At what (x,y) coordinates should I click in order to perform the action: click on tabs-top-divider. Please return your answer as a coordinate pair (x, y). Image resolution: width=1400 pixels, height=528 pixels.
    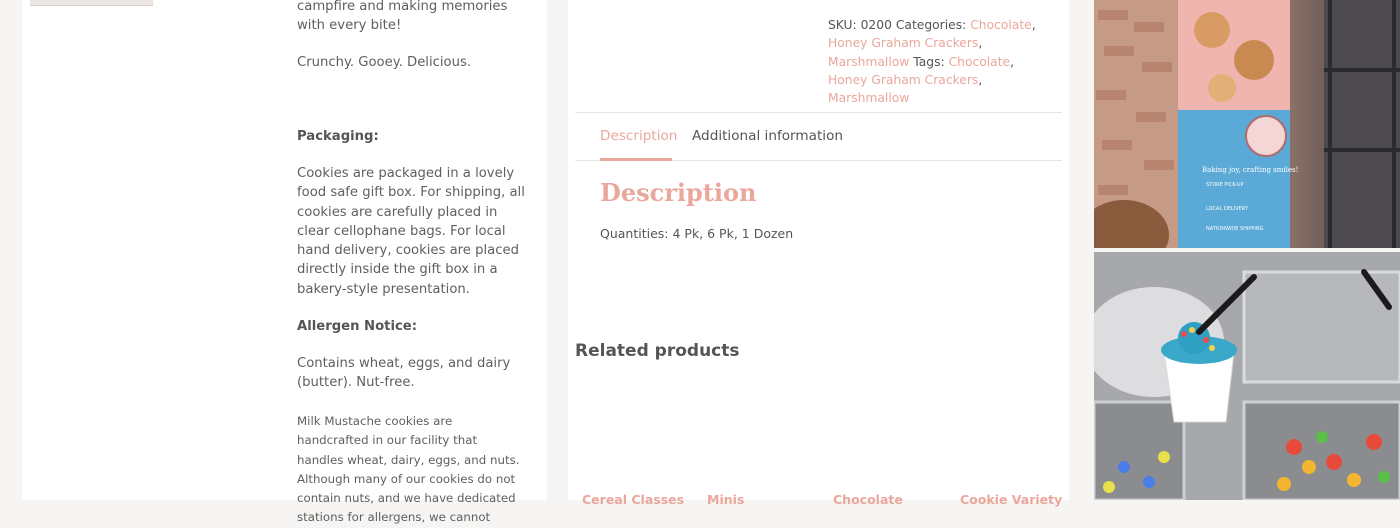
    Looking at the image, I should click on (818, 112).